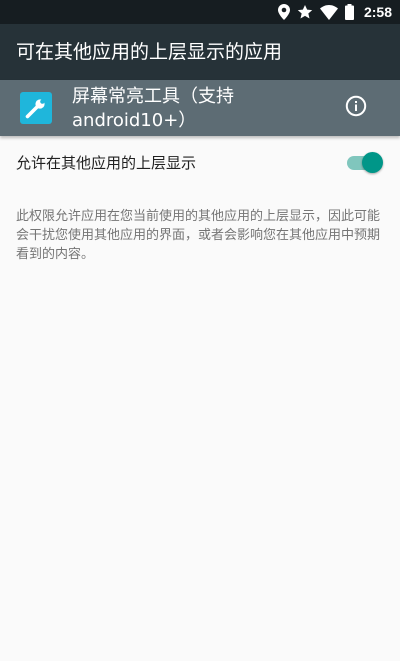 The image size is (400, 661). Describe the element at coordinates (372, 162) in the screenshot. I see `toggle-thumb` at that location.